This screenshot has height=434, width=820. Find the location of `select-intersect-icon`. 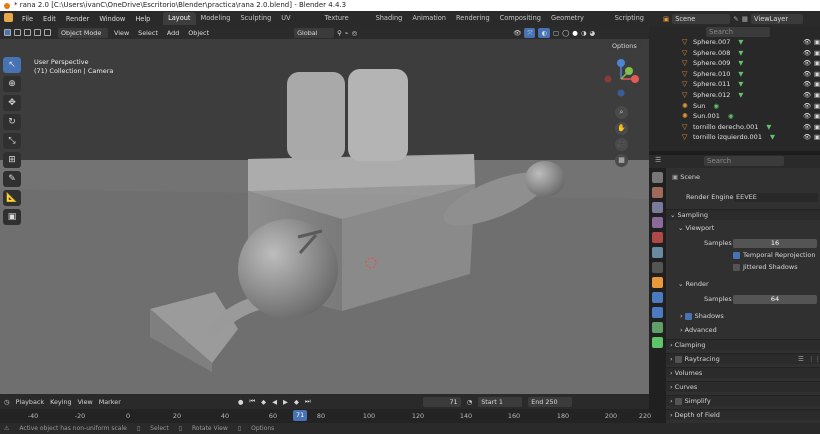

select-intersect-icon is located at coordinates (47, 32).